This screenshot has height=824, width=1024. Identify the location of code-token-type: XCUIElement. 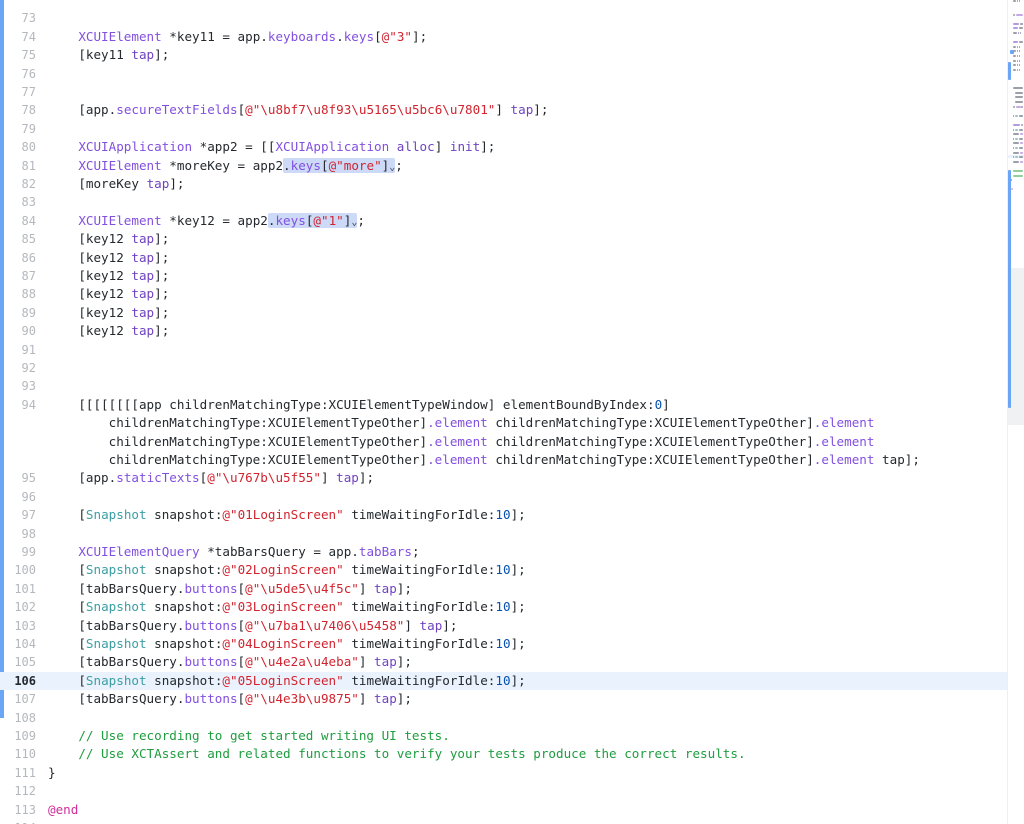
(120, 165).